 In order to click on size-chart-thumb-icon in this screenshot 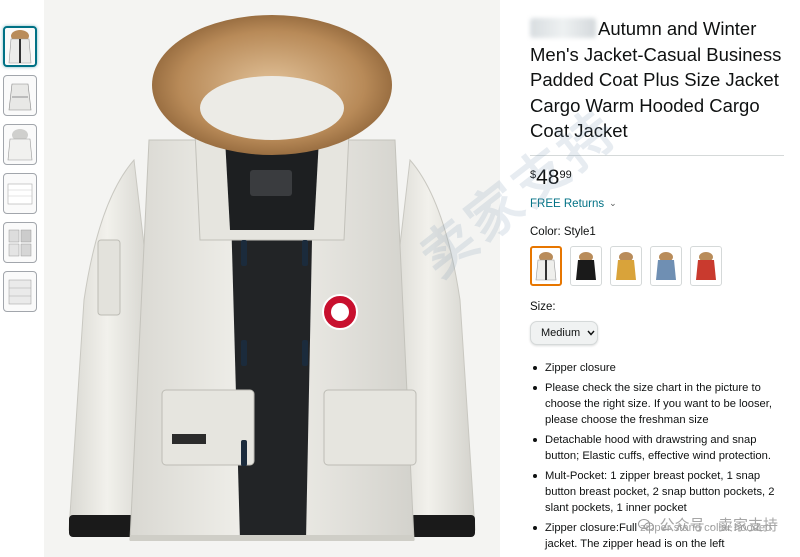, I will do `click(20, 193)`.